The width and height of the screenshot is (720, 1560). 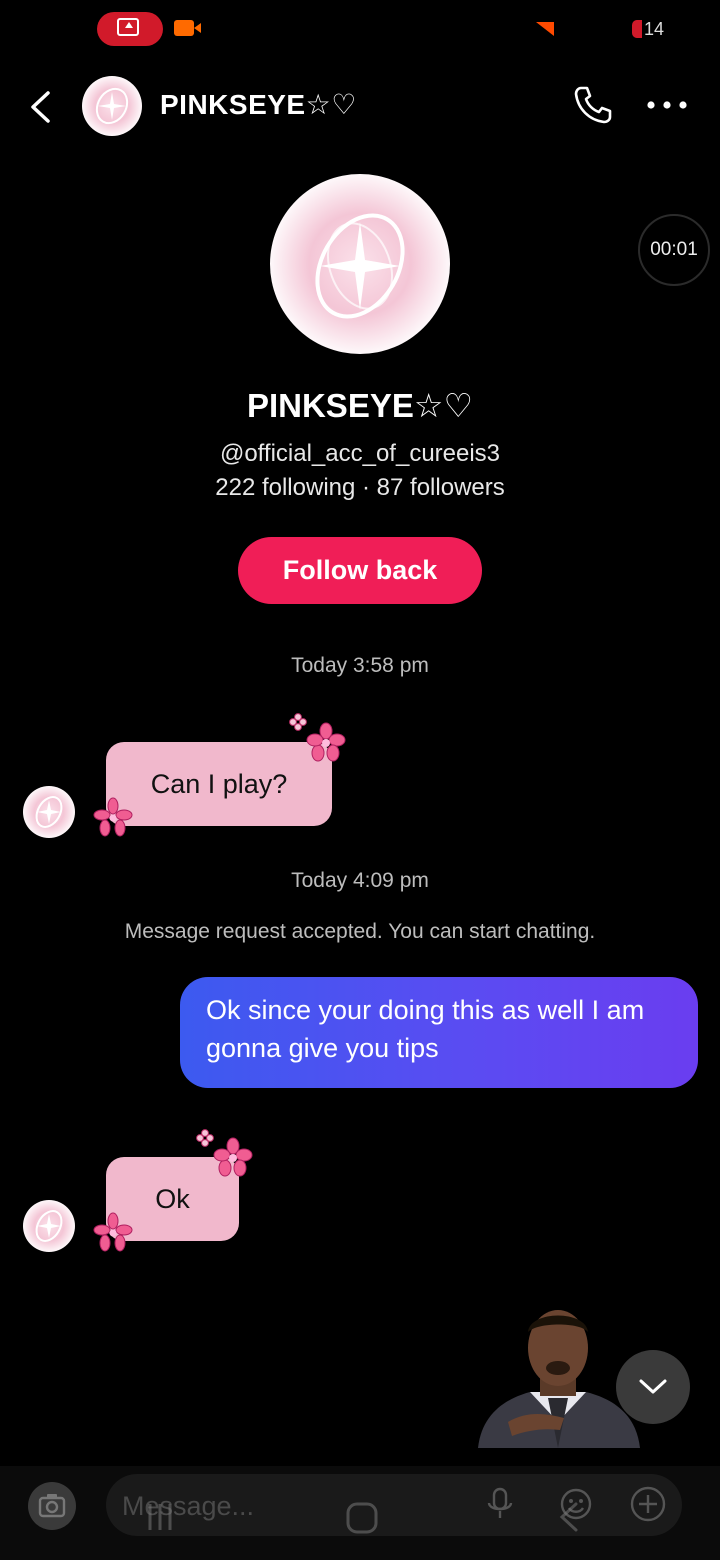 What do you see at coordinates (362, 1518) in the screenshot?
I see `home-icon` at bounding box center [362, 1518].